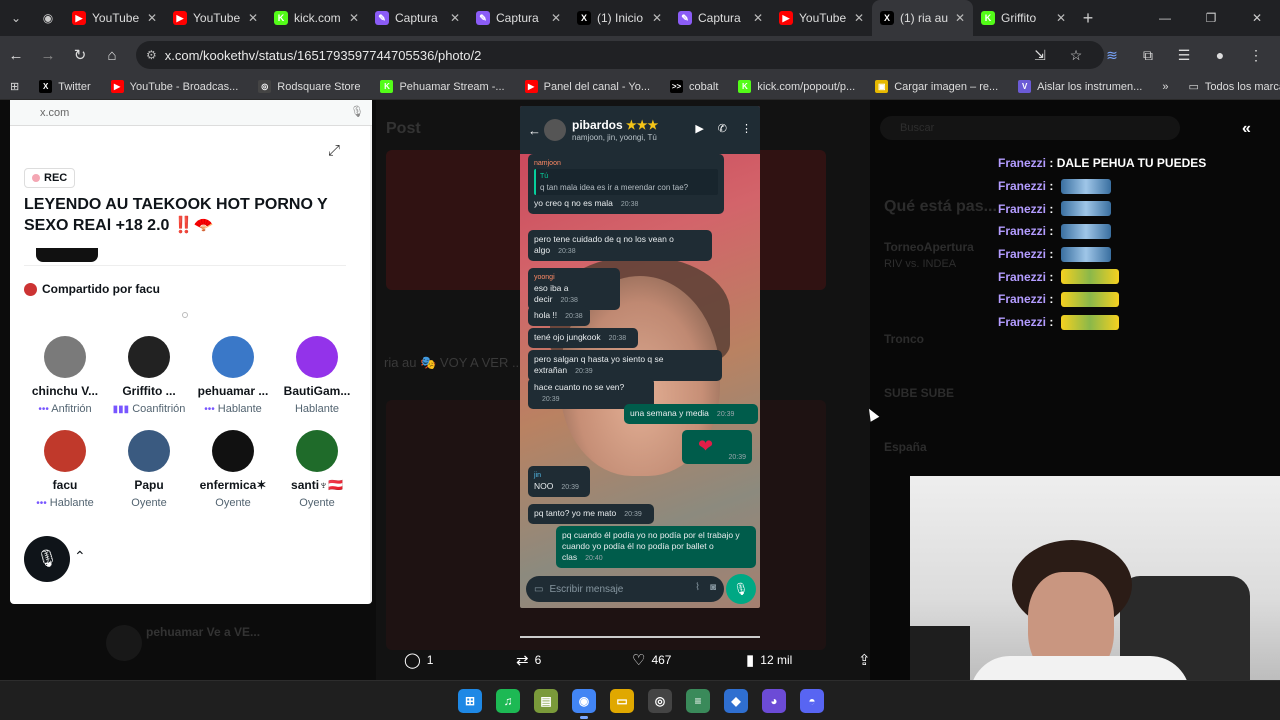 The width and height of the screenshot is (1280, 720). I want to click on audio-icon: ≋, so click(1112, 55).